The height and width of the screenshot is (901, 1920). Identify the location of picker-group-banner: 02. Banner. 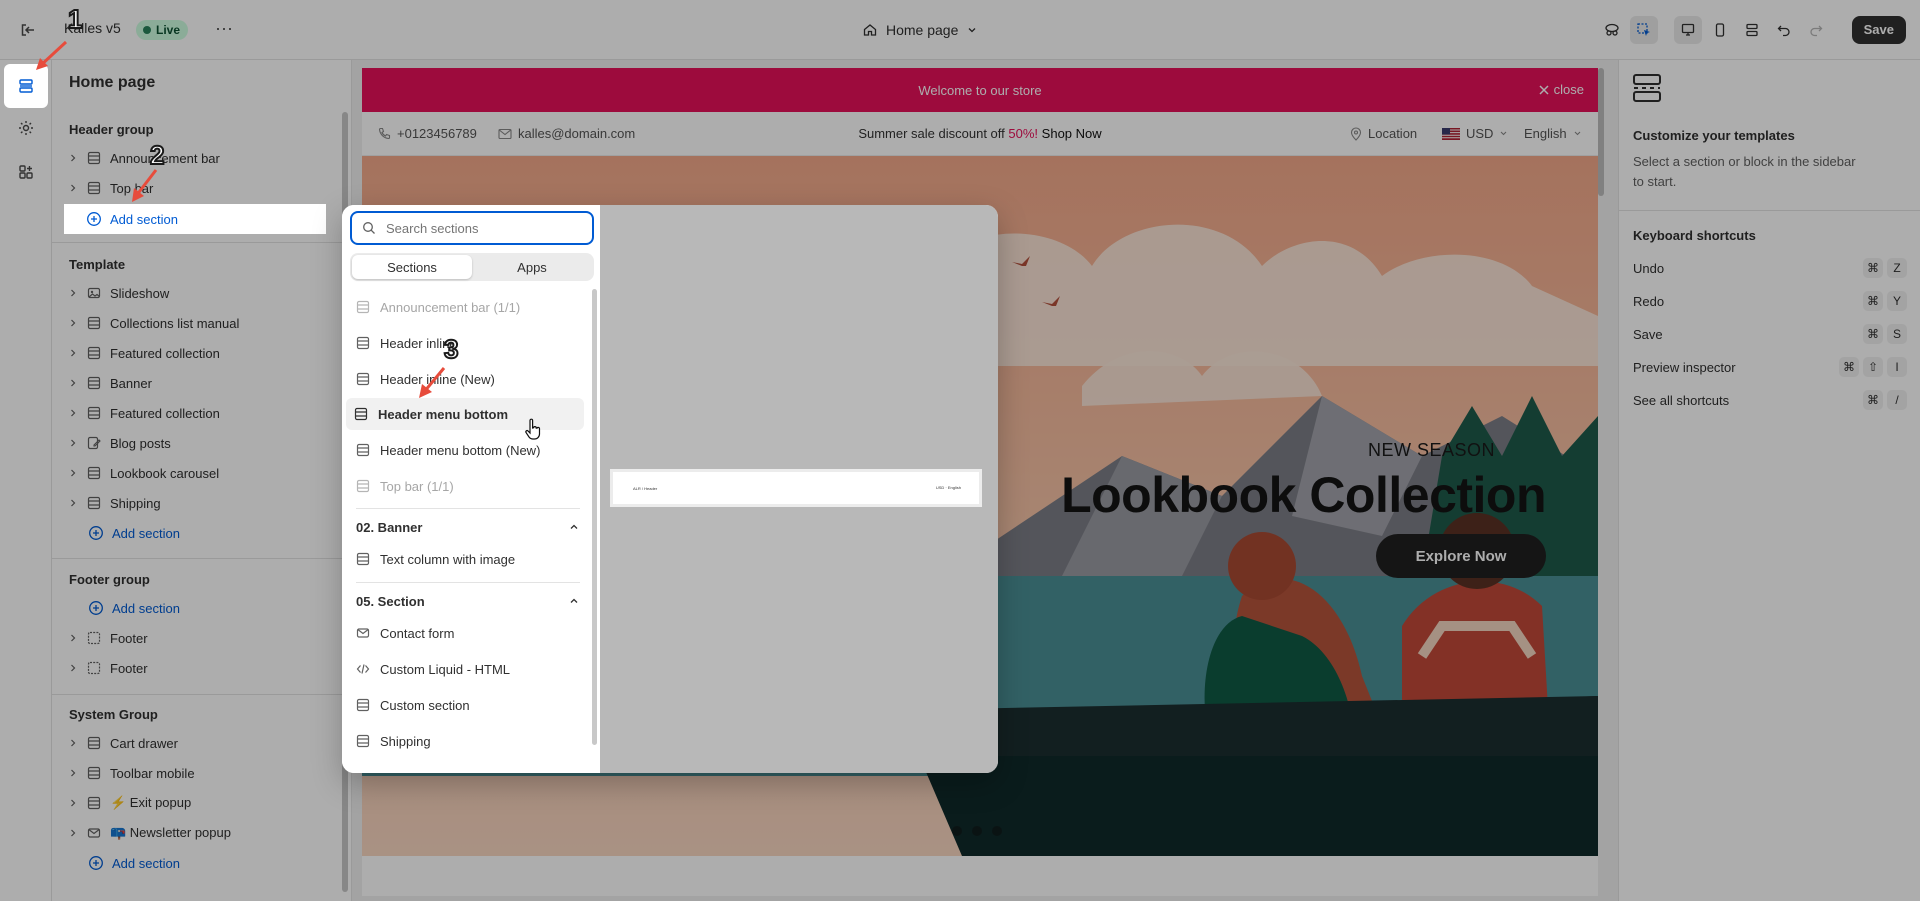
(468, 527).